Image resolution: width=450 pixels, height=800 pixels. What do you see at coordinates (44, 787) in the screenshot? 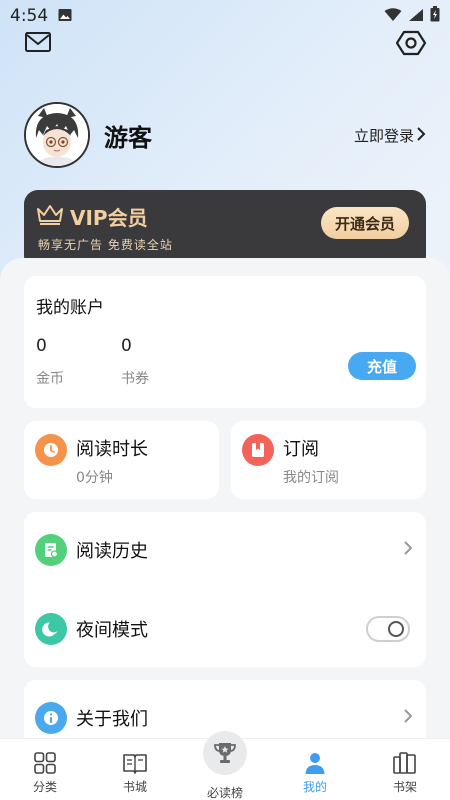
I see `nav-category-label: 分类` at bounding box center [44, 787].